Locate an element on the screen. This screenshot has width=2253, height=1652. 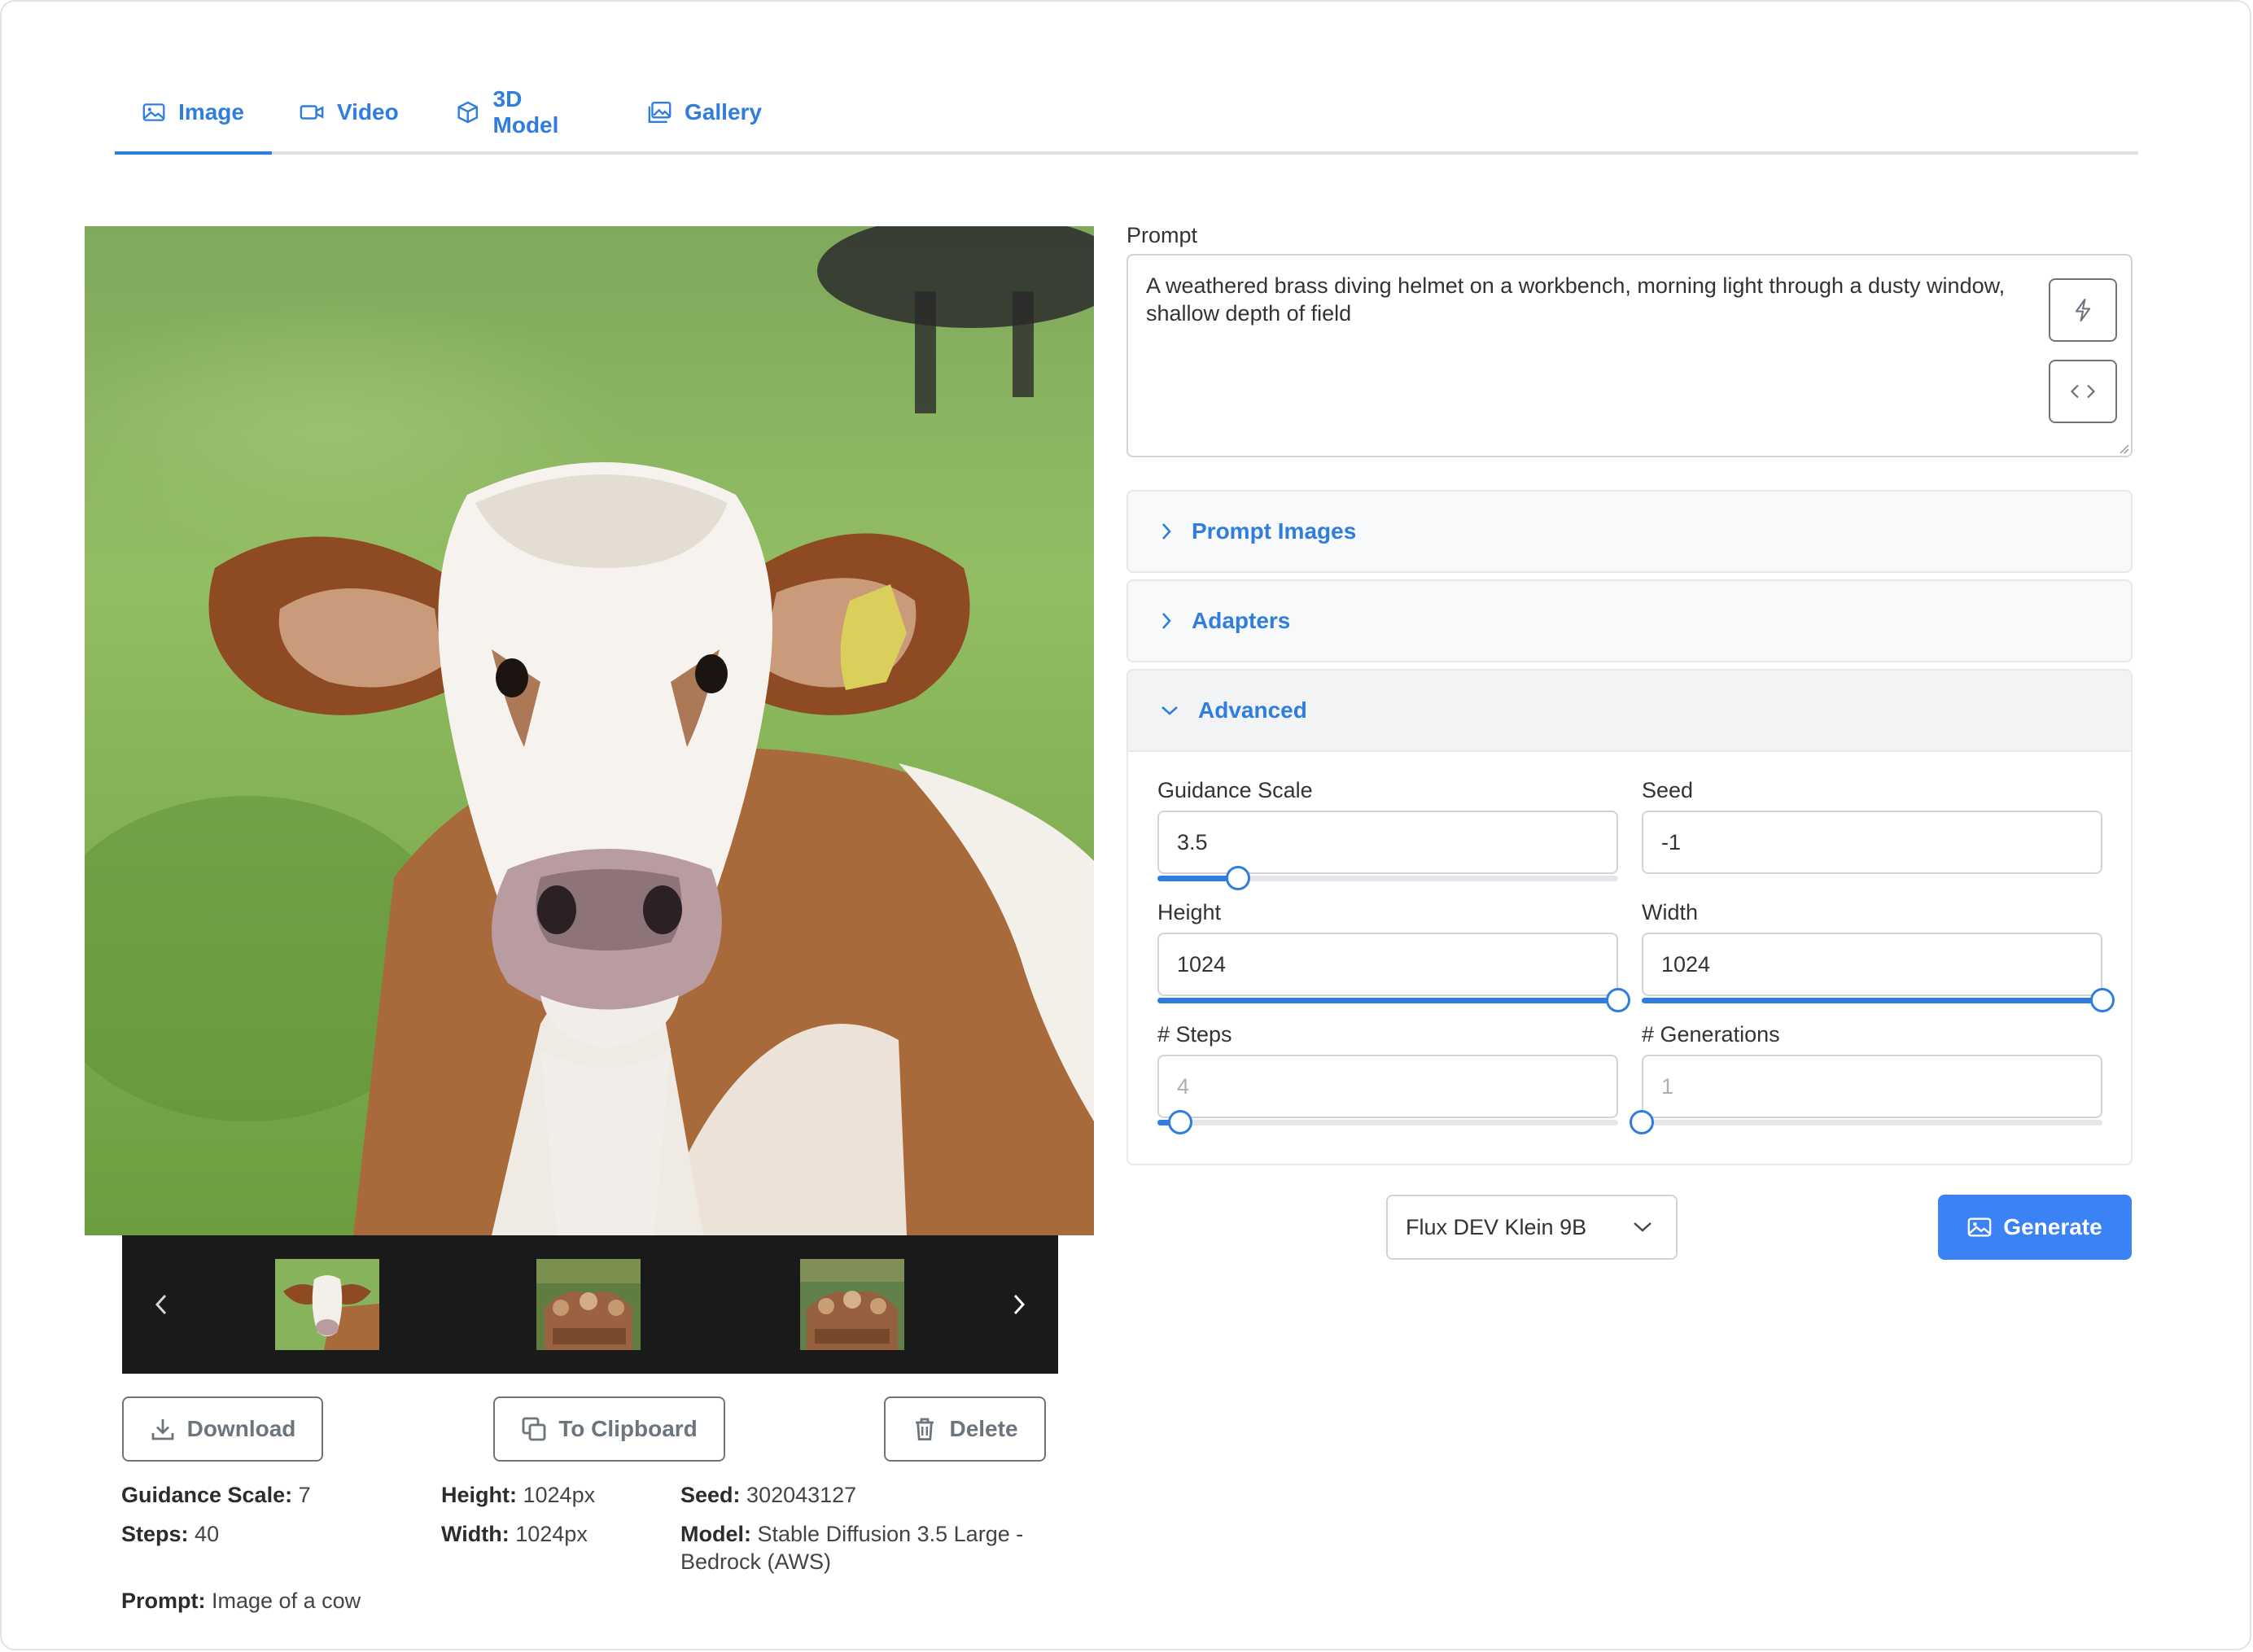
meta-height: Height: 1024px is located at coordinates (518, 1495).